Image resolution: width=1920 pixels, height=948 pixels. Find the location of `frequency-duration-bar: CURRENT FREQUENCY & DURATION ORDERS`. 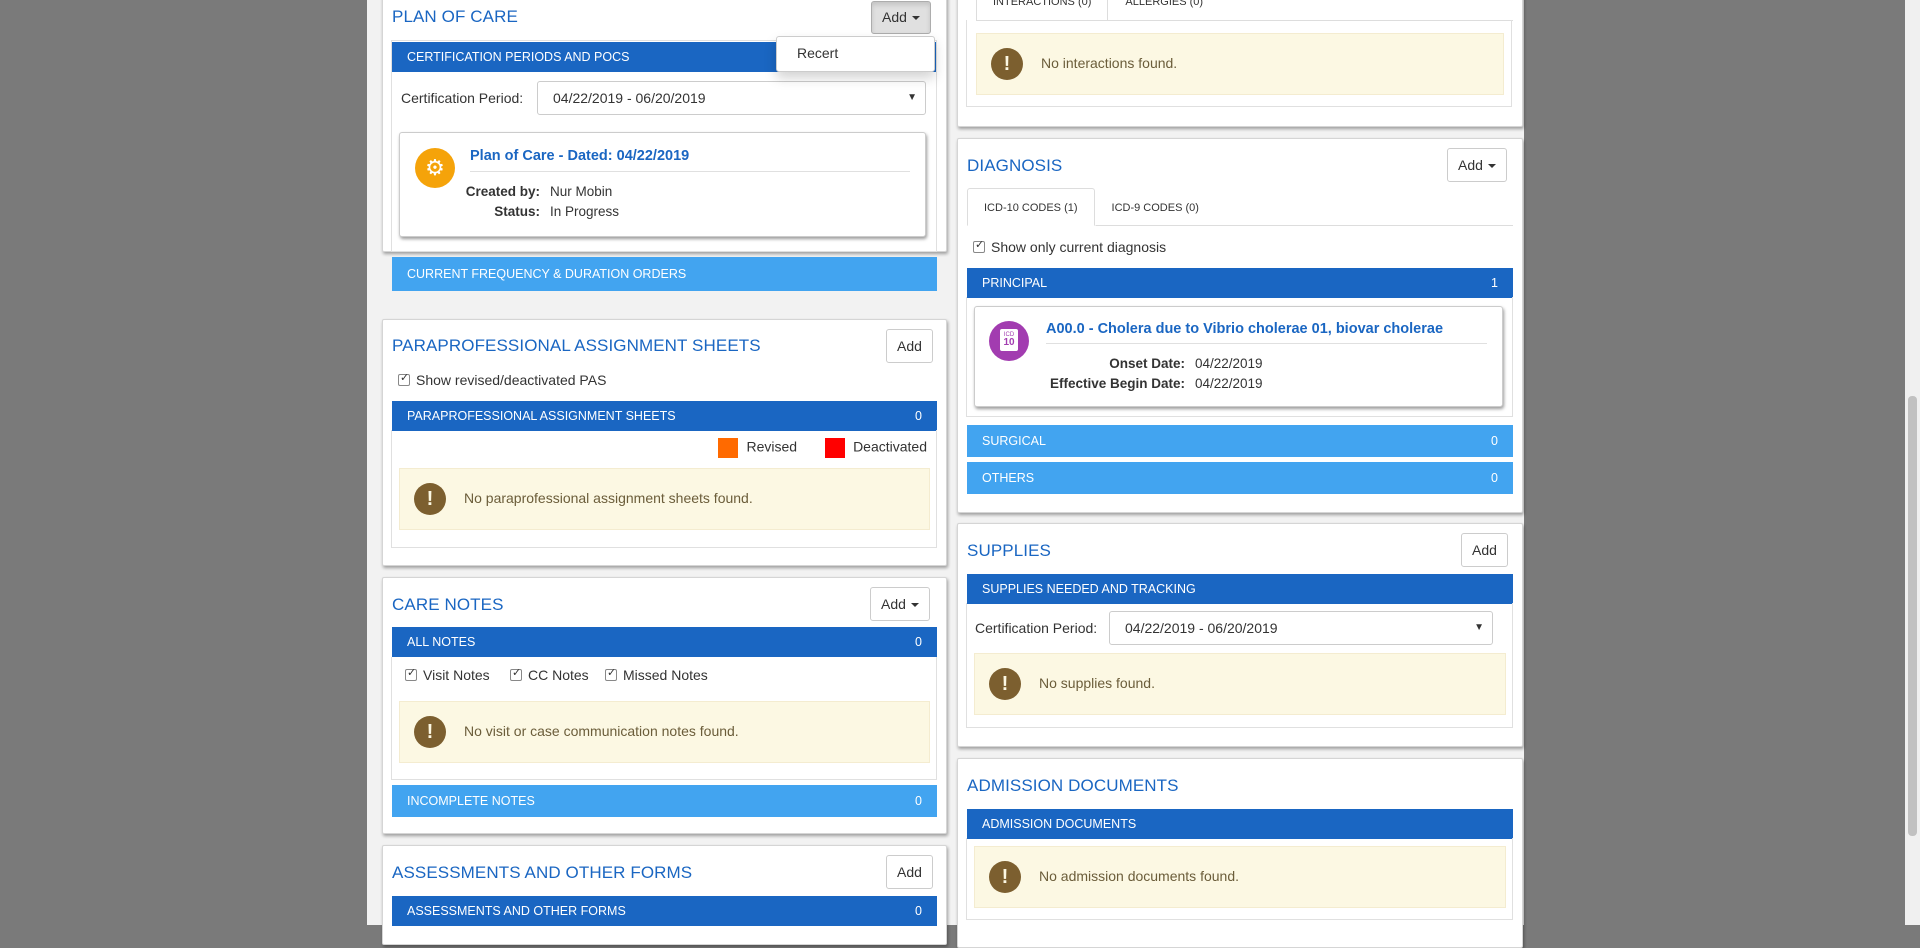

frequency-duration-bar: CURRENT FREQUENCY & DURATION ORDERS is located at coordinates (664, 274).